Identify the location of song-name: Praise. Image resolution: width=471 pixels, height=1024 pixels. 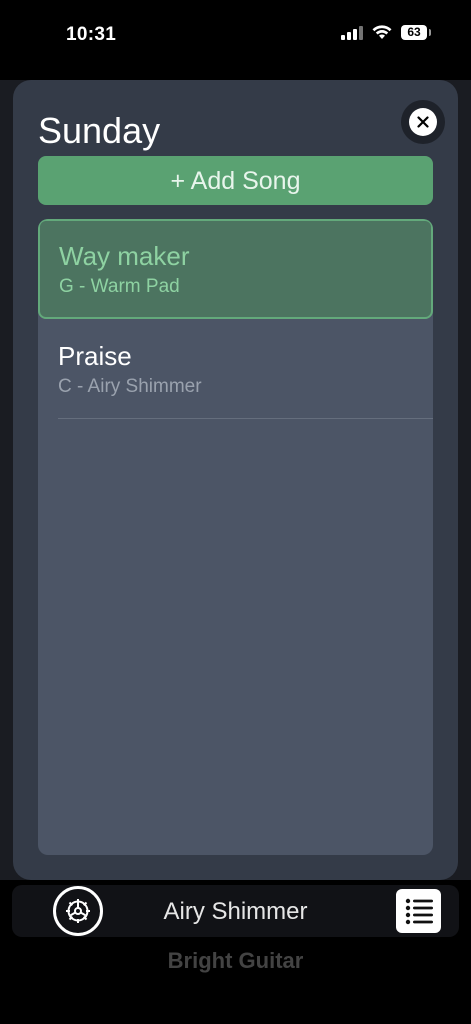
(95, 356).